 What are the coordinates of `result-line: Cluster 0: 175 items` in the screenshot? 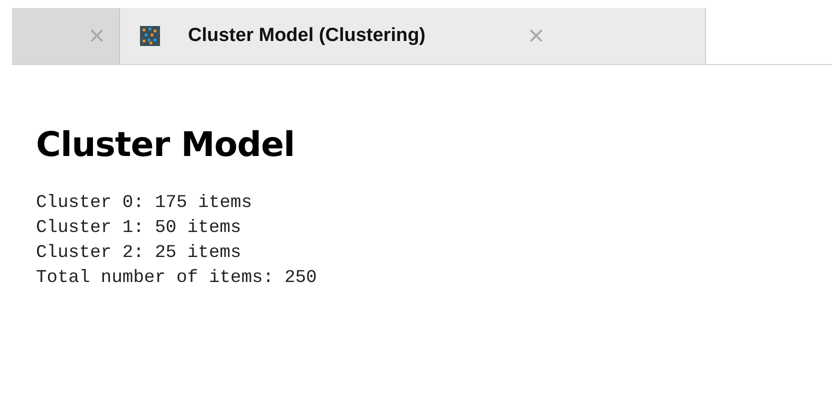 It's located at (145, 203).